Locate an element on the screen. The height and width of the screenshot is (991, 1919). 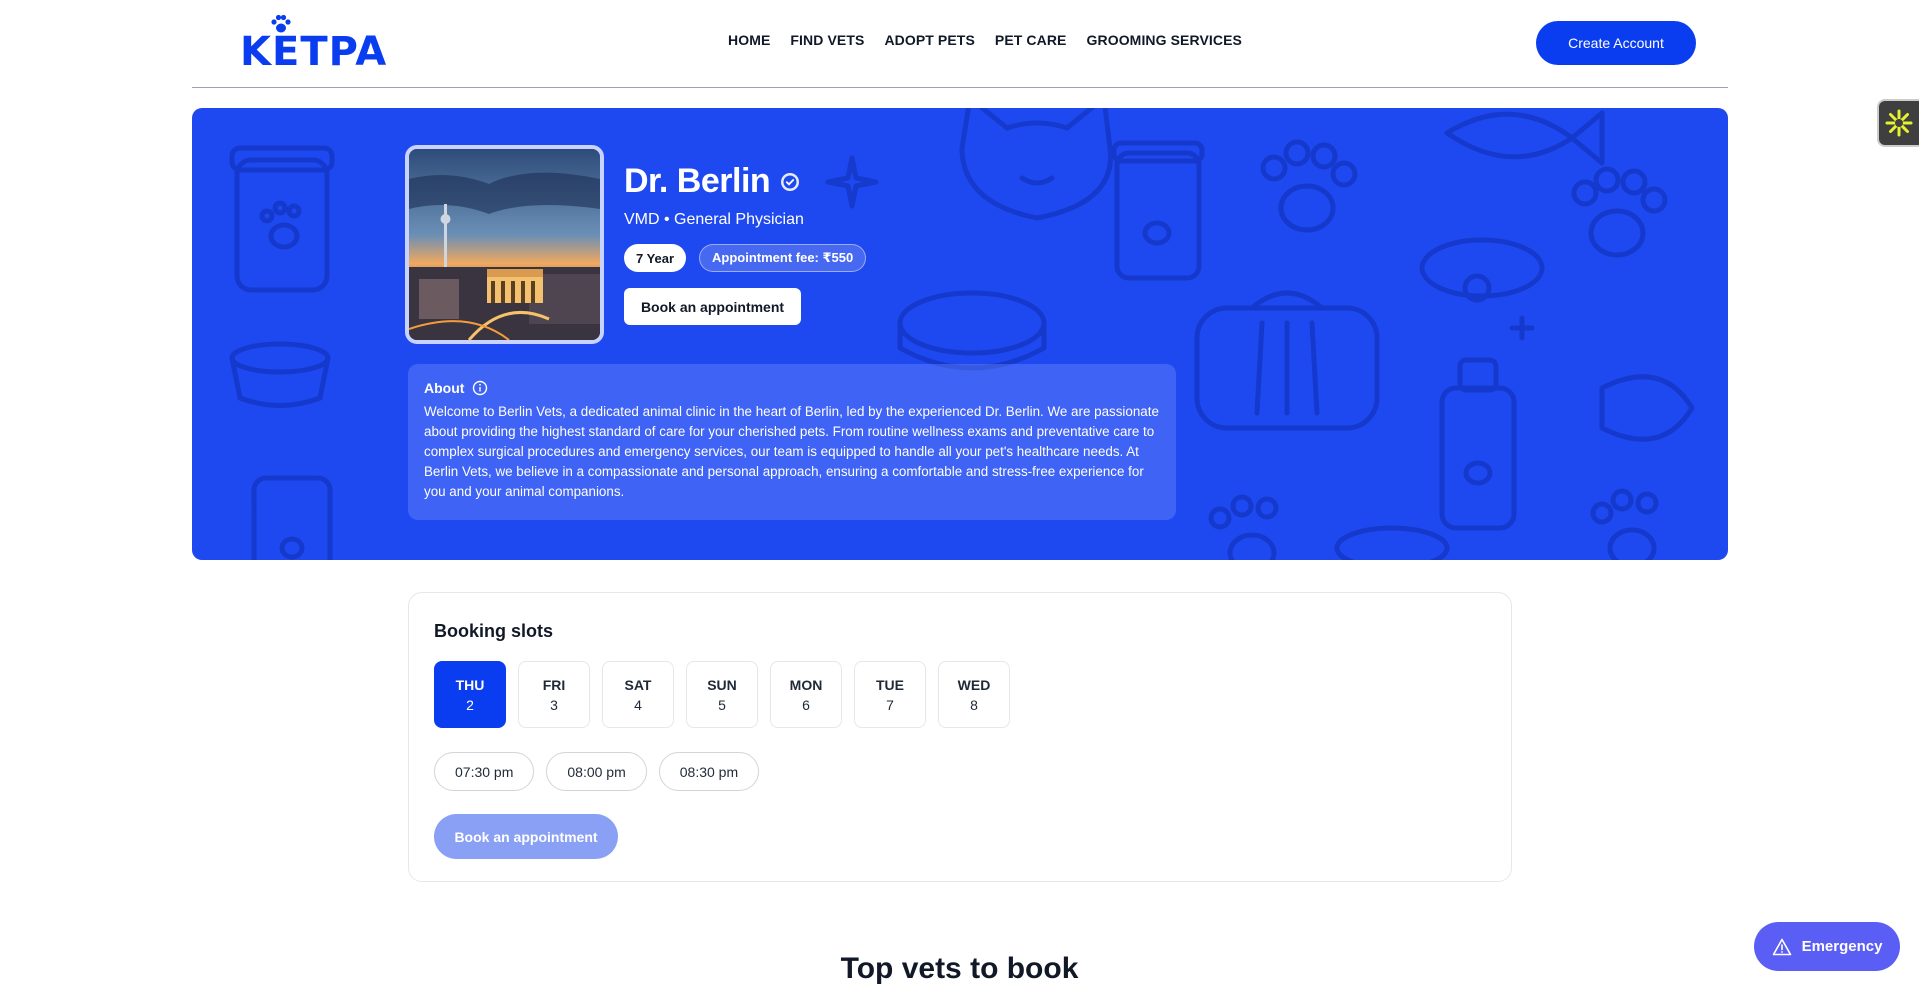
day-name: MON is located at coordinates (806, 684).